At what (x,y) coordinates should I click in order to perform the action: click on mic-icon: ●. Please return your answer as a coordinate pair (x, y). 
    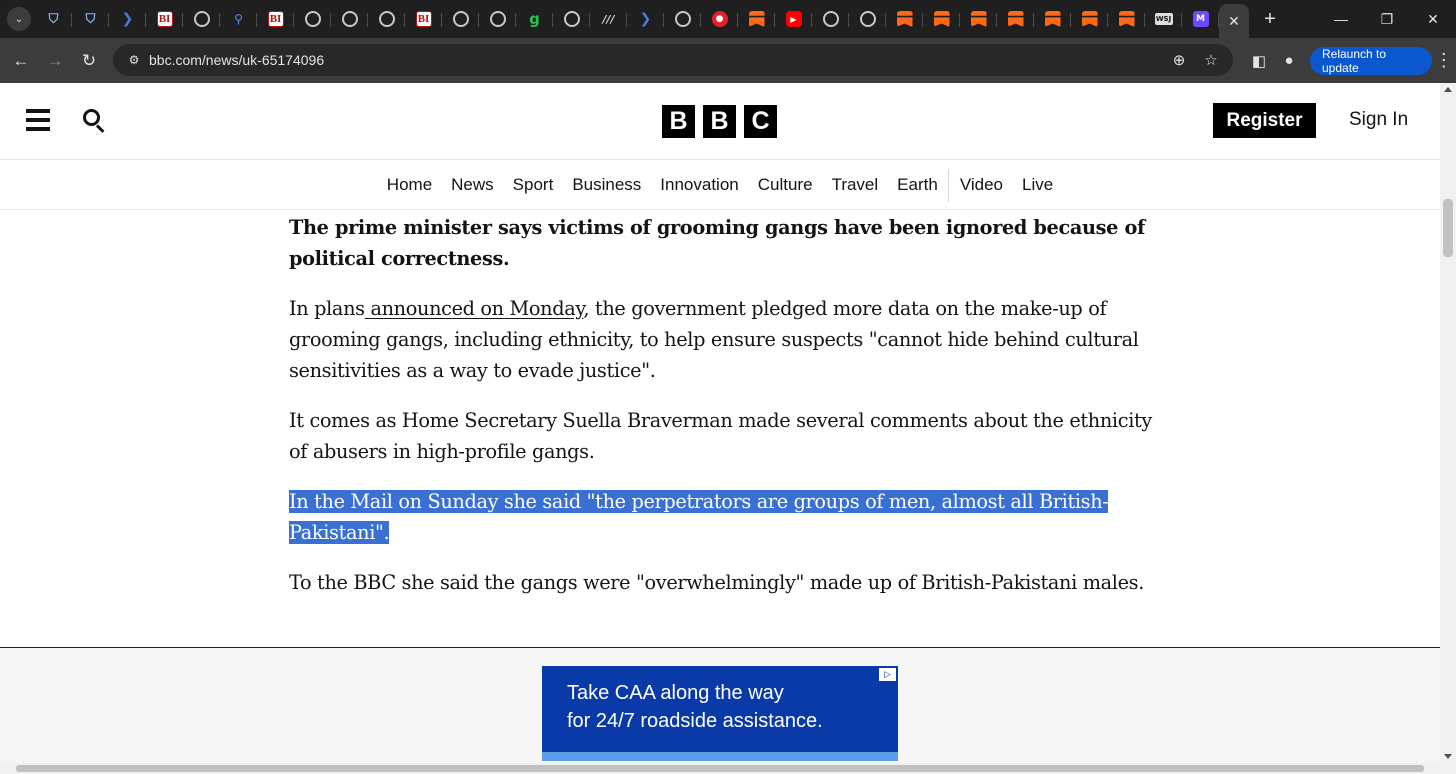
    Looking at the image, I should click on (719, 19).